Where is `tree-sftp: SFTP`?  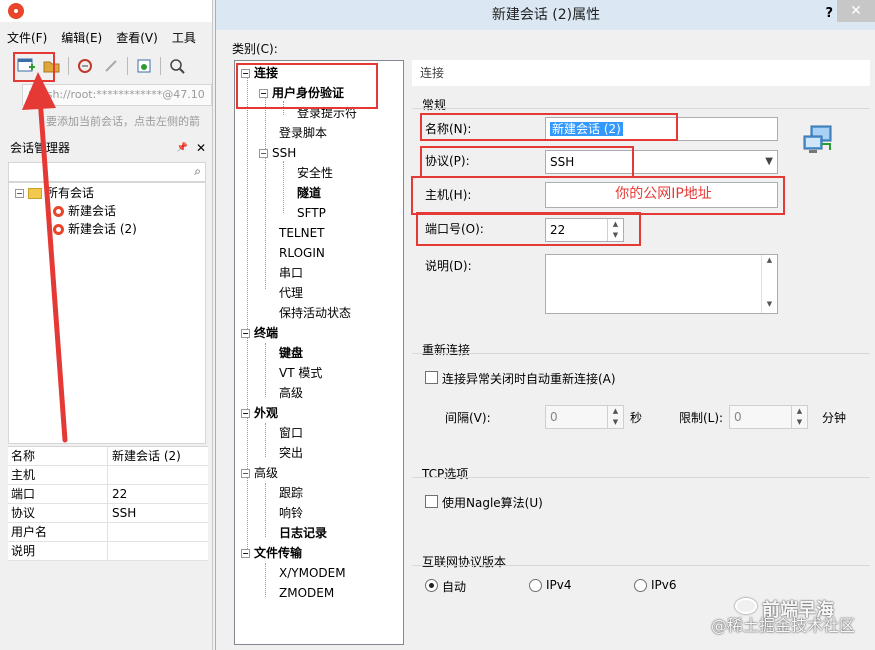 tree-sftp: SFTP is located at coordinates (311, 213).